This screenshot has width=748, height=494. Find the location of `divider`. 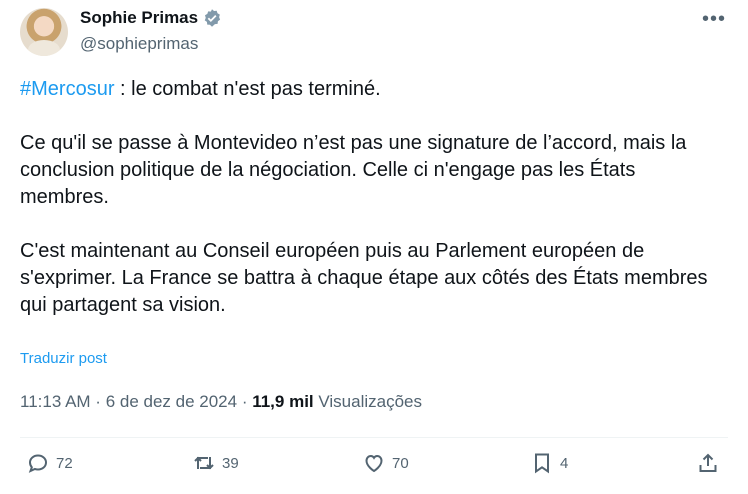

divider is located at coordinates (374, 437).